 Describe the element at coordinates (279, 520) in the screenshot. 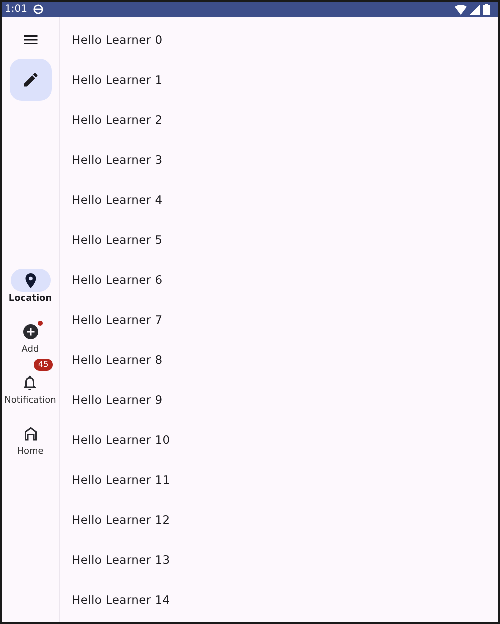

I see `list-item: Hello Learner 12` at that location.